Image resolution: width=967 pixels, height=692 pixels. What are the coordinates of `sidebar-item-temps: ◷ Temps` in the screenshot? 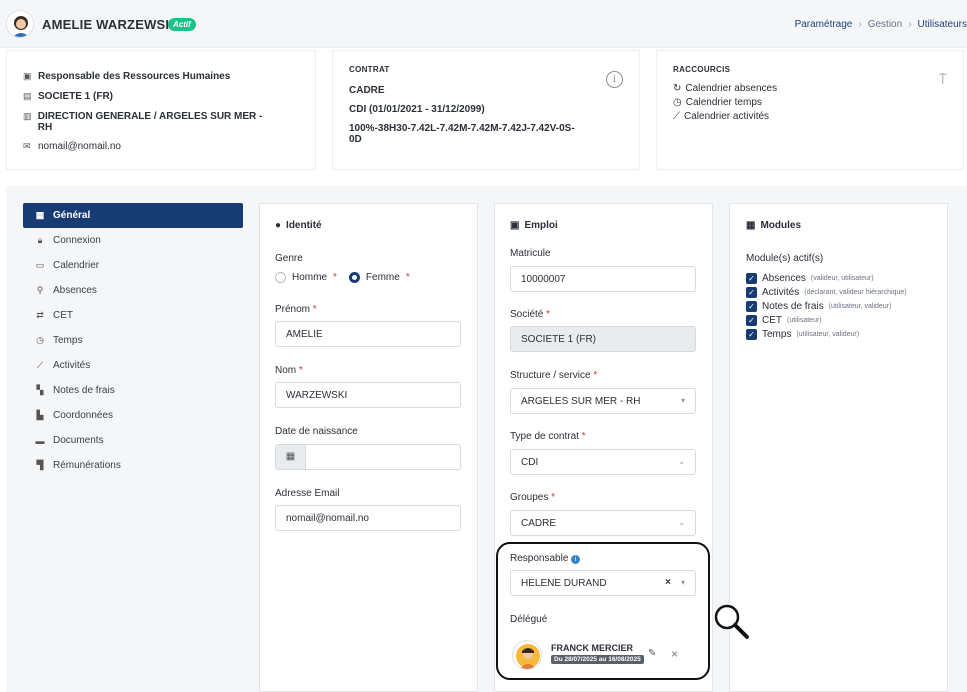 It's located at (133, 340).